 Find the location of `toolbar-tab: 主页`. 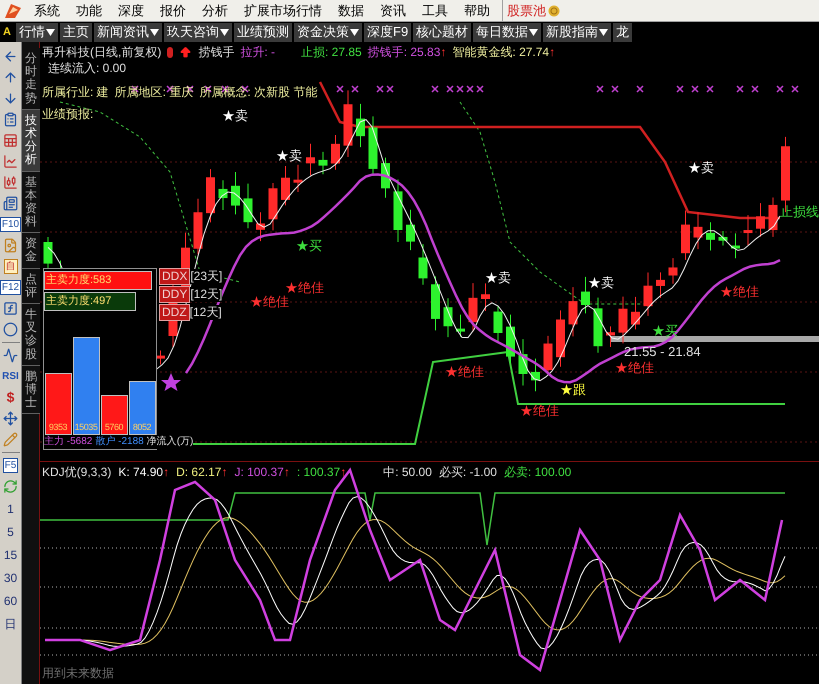

toolbar-tab: 主页 is located at coordinates (76, 32).